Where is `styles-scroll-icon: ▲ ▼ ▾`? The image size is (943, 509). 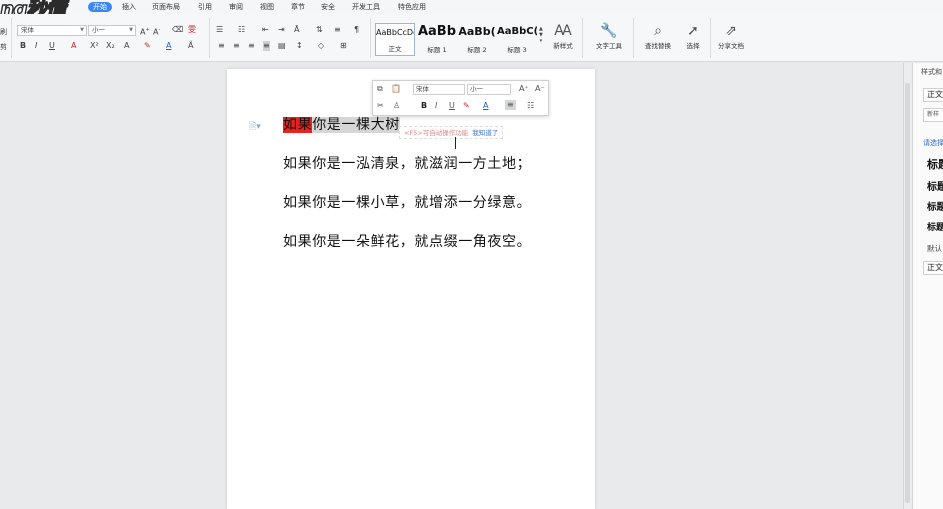 styles-scroll-icon: ▲ ▼ ▾ is located at coordinates (541, 35).